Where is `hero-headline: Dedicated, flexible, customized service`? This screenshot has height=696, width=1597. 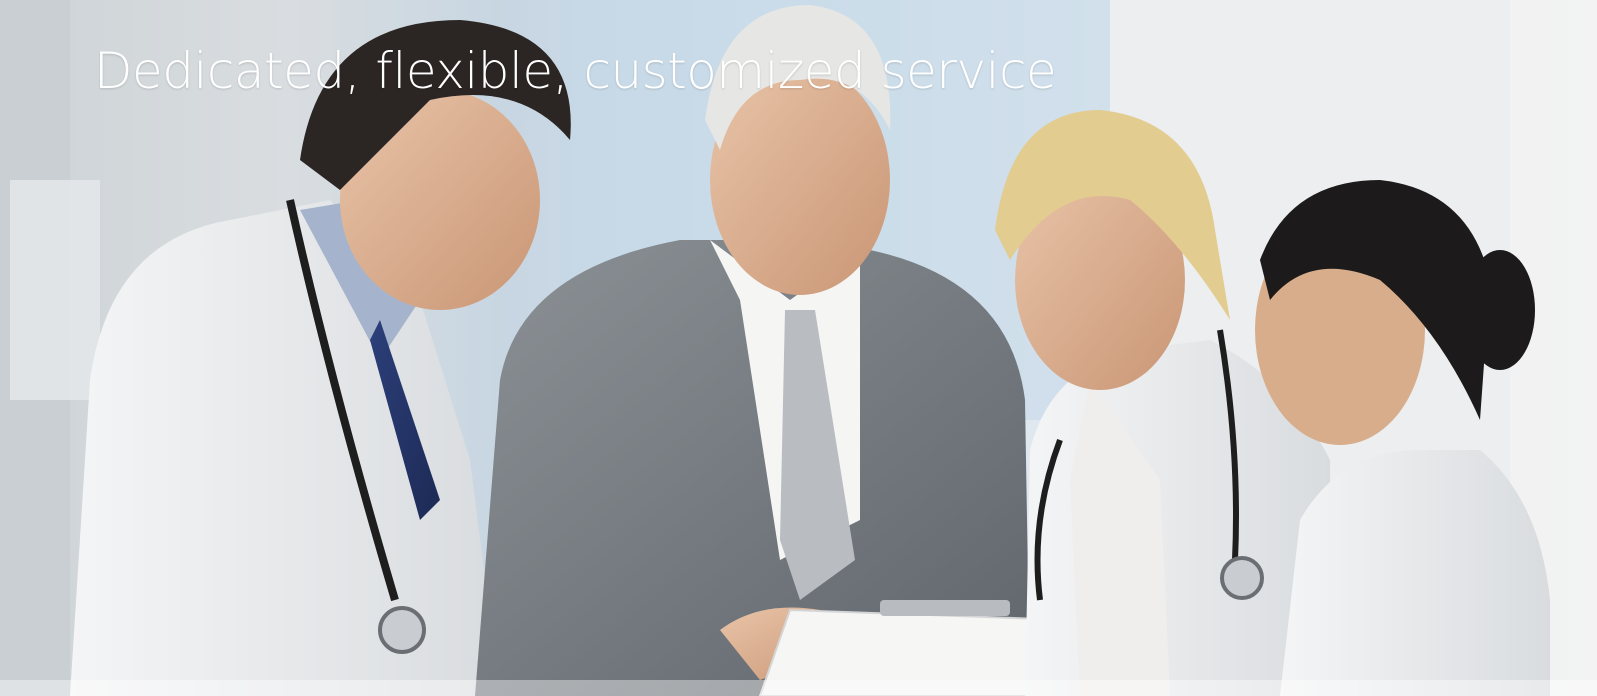 hero-headline: Dedicated, flexible, customized service is located at coordinates (575, 71).